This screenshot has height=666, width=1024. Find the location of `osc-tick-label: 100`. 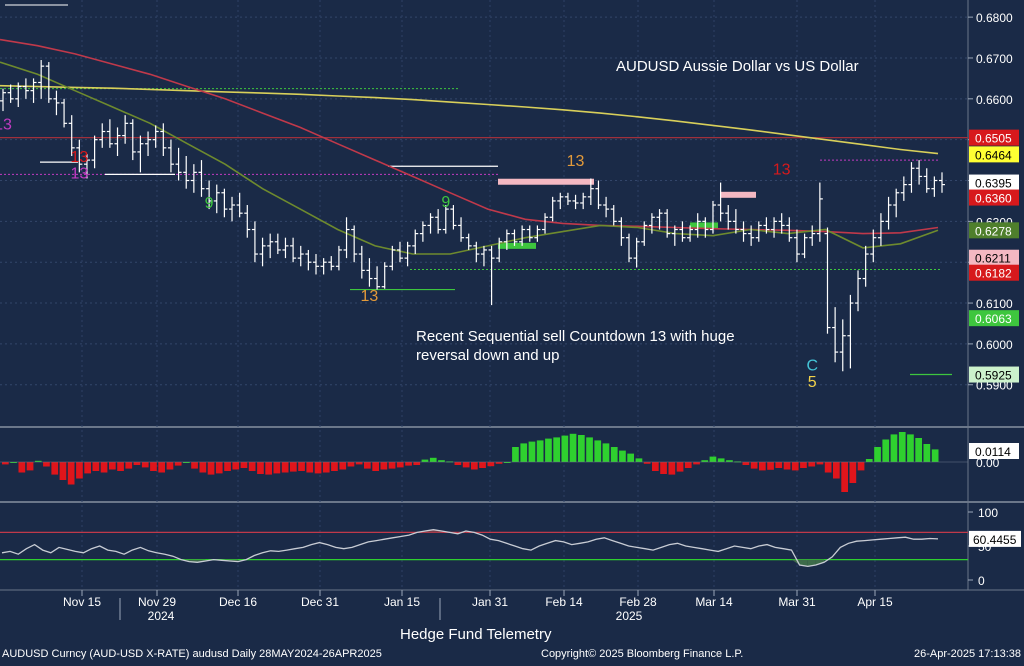

osc-tick-label: 100 is located at coordinates (988, 513).